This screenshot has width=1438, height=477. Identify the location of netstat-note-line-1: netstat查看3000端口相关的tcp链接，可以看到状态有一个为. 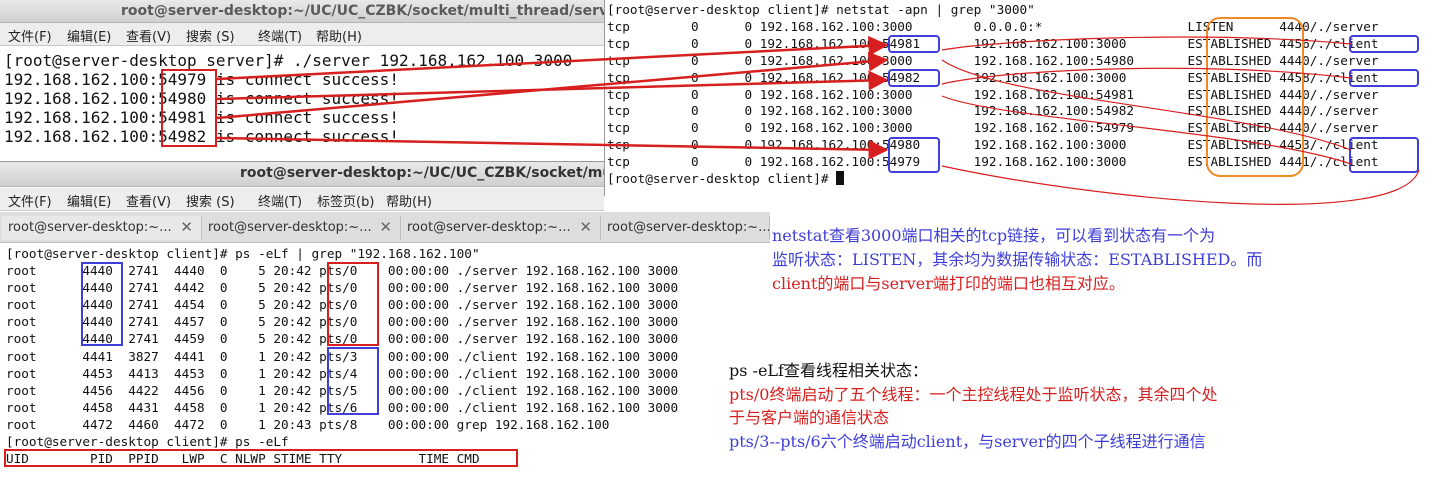
(994, 235).